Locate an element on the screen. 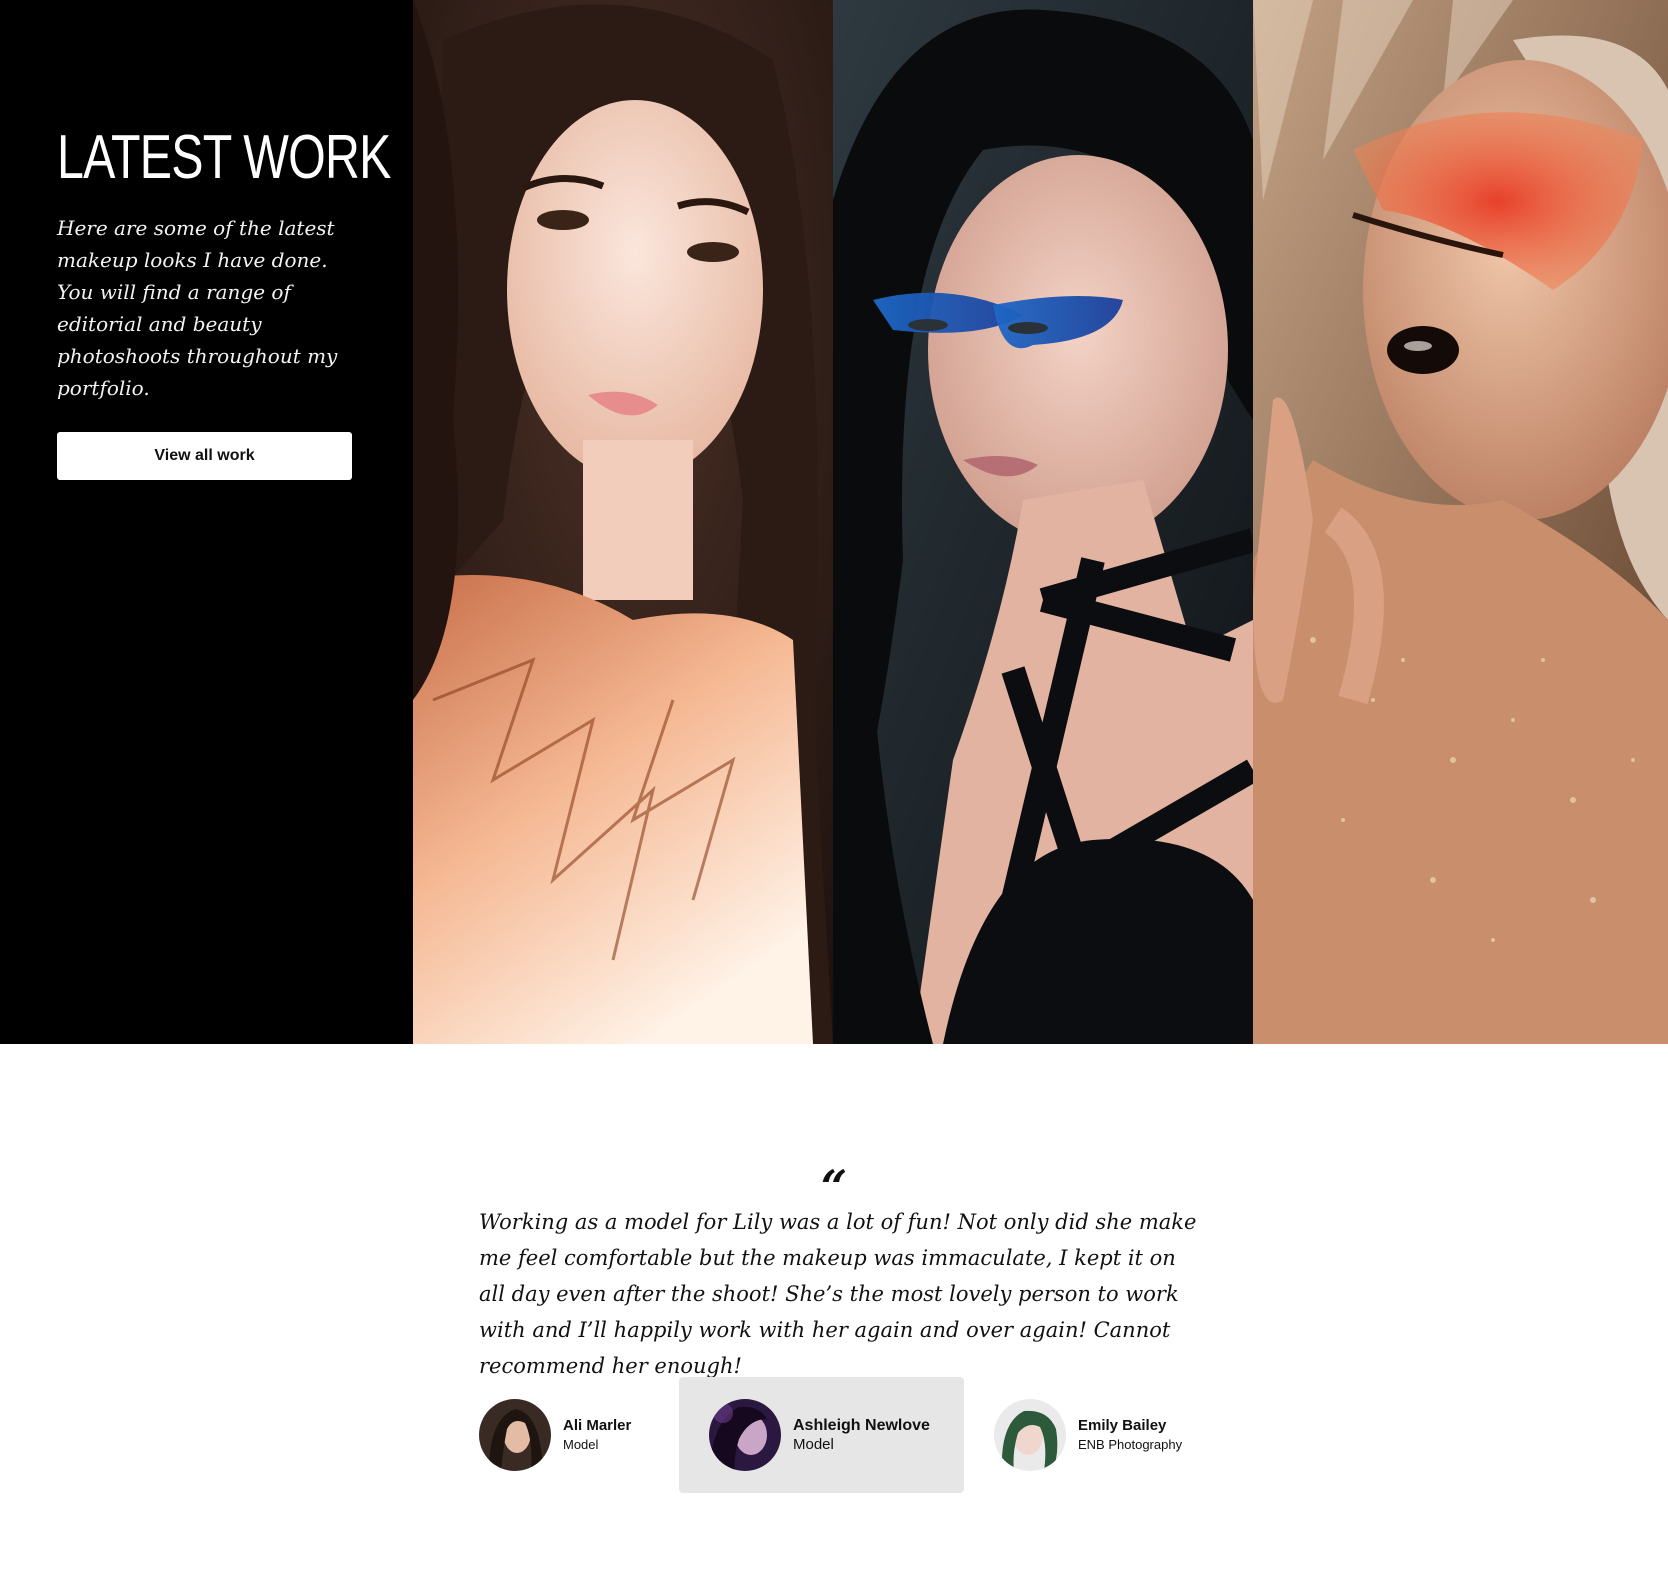 The height and width of the screenshot is (1586, 1668). author-info: Ali Marler Model is located at coordinates (597, 1435).